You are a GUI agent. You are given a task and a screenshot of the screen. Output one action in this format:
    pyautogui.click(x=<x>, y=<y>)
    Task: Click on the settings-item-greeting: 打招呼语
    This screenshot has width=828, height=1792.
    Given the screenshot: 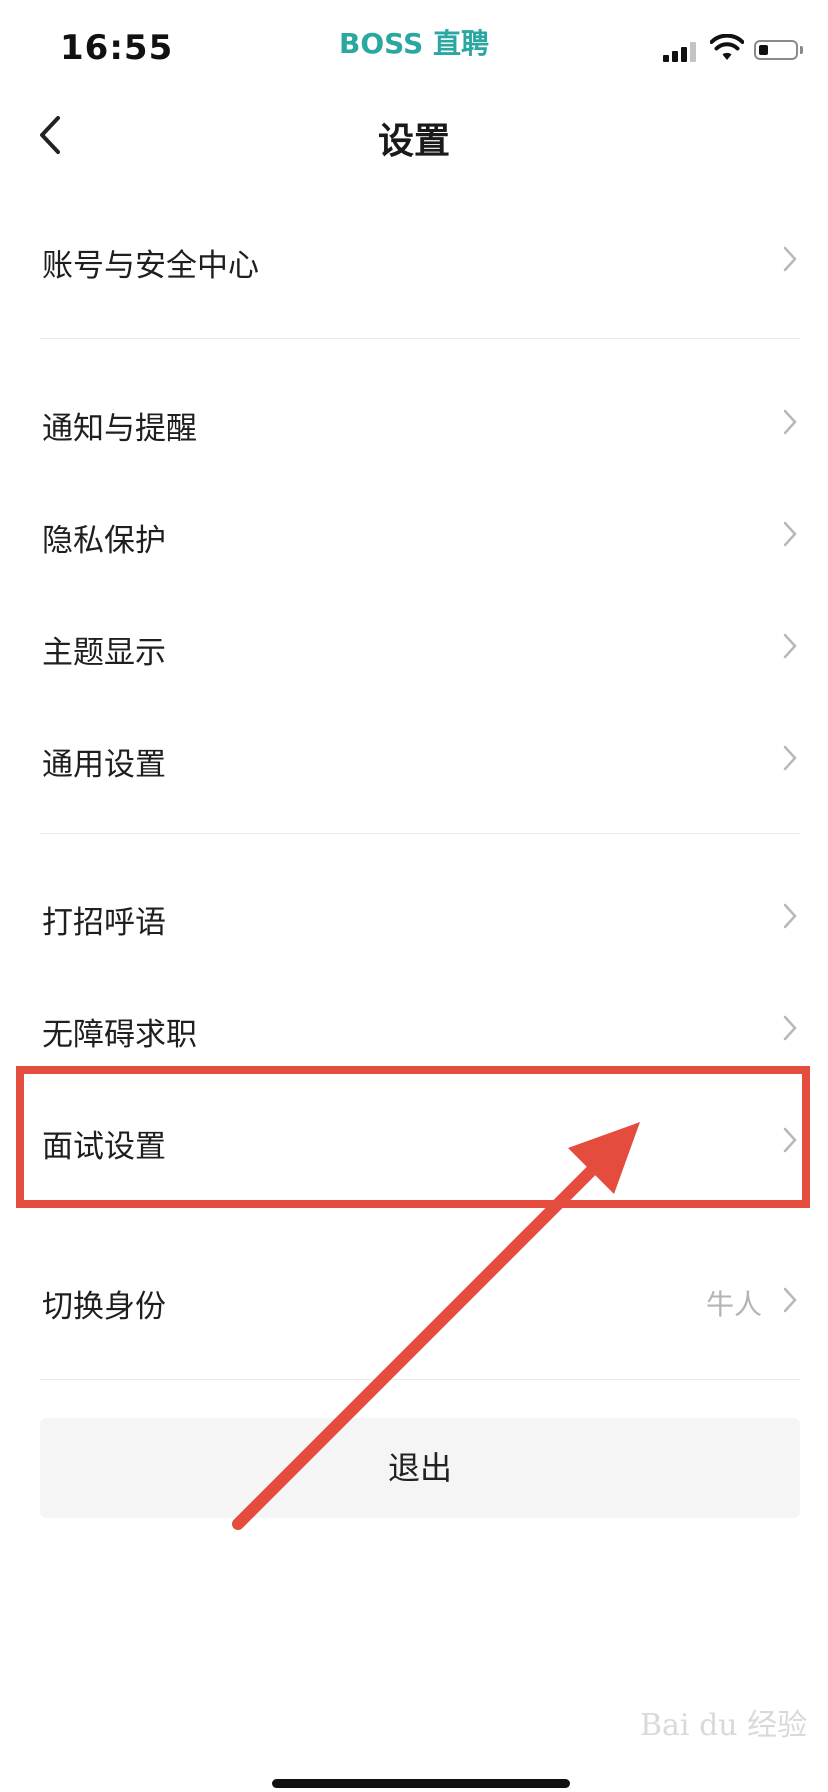 What is the action you would take?
    pyautogui.click(x=414, y=917)
    